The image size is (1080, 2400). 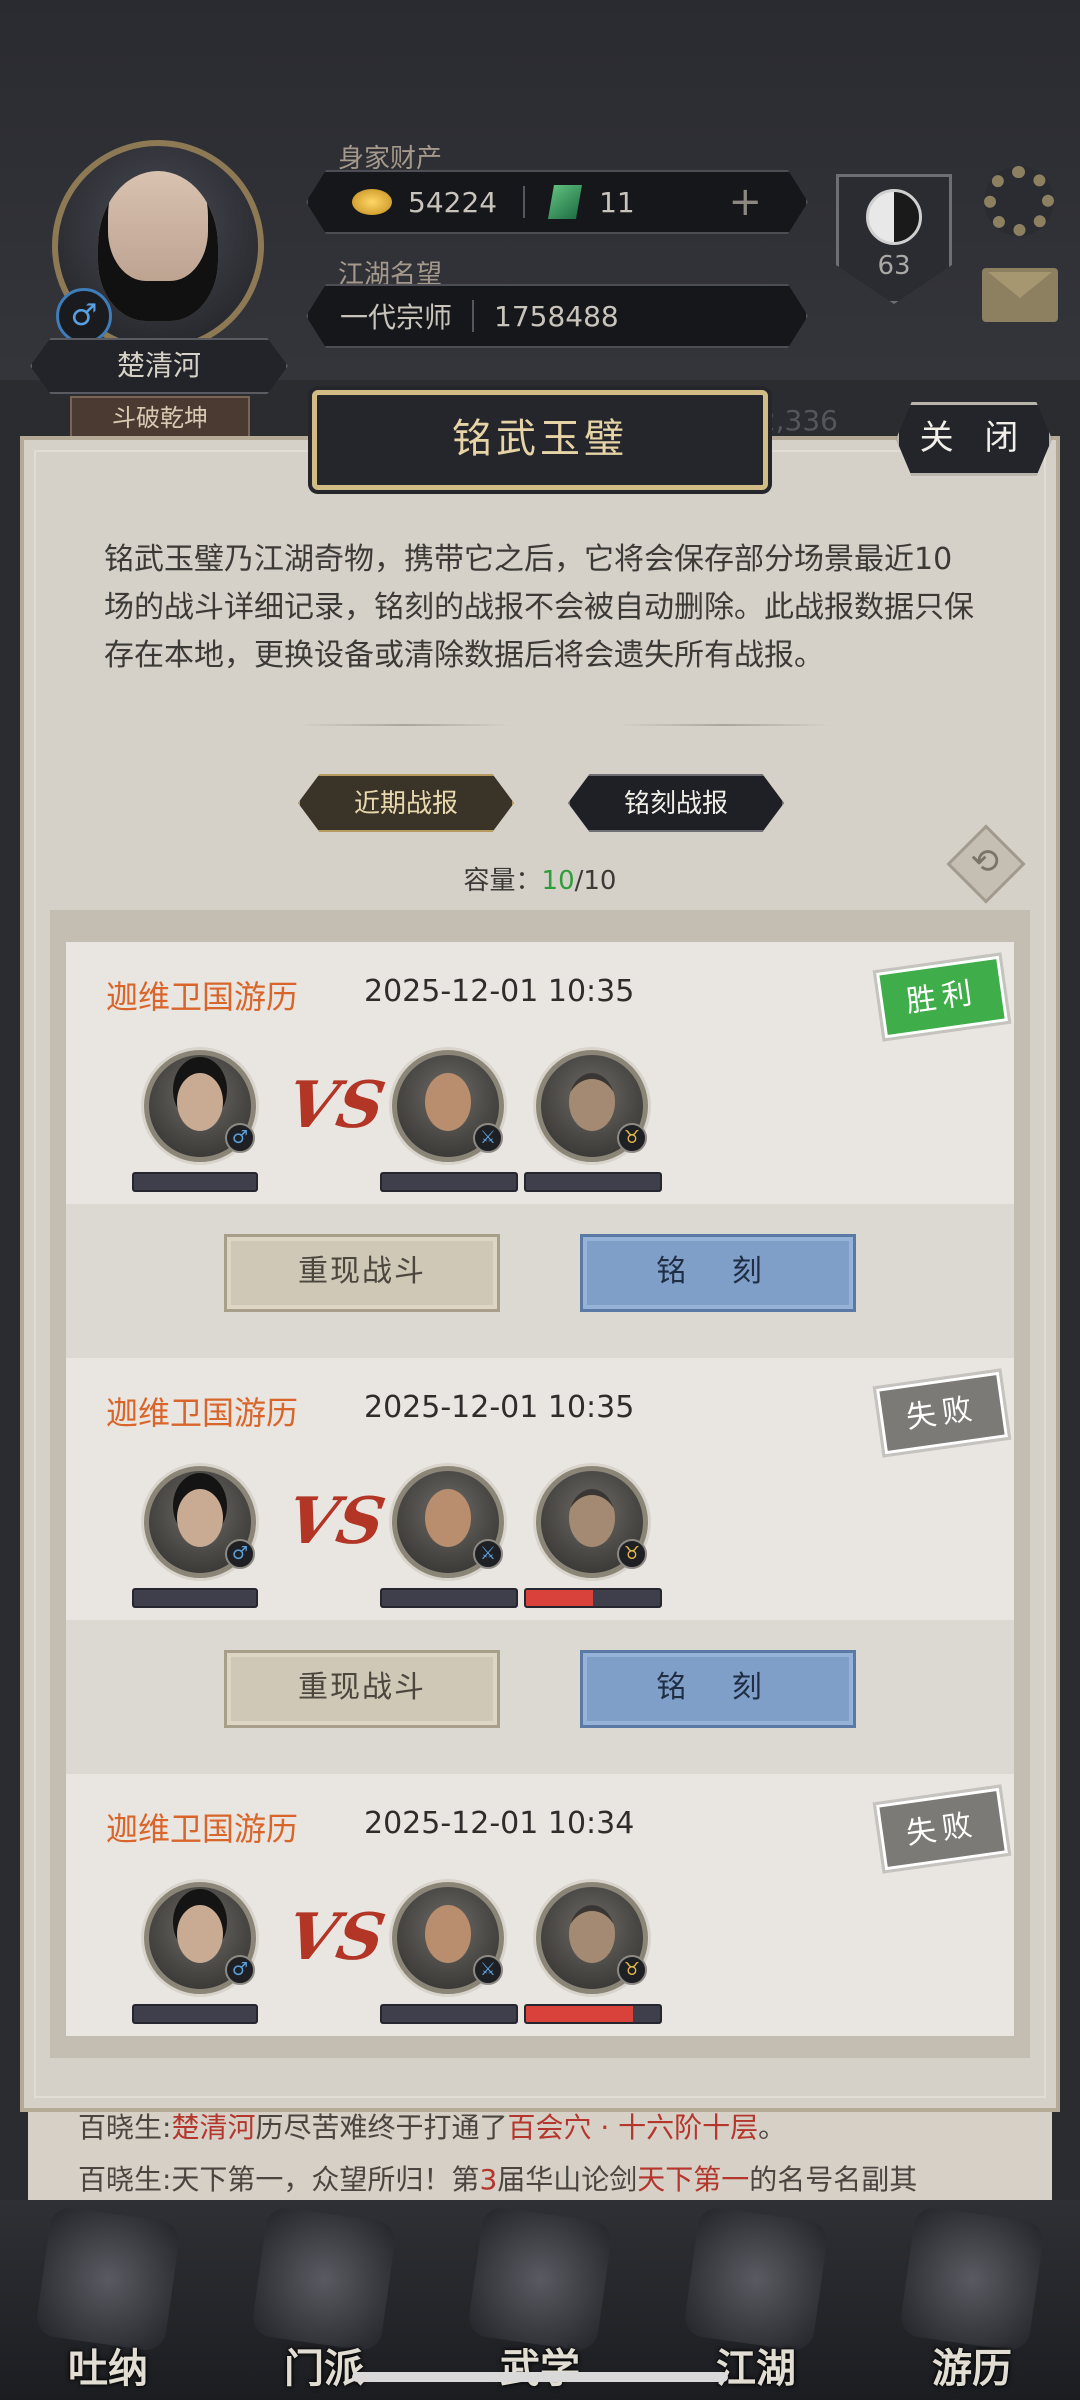 I want to click on horse-icon, so click(x=972, y=2279).